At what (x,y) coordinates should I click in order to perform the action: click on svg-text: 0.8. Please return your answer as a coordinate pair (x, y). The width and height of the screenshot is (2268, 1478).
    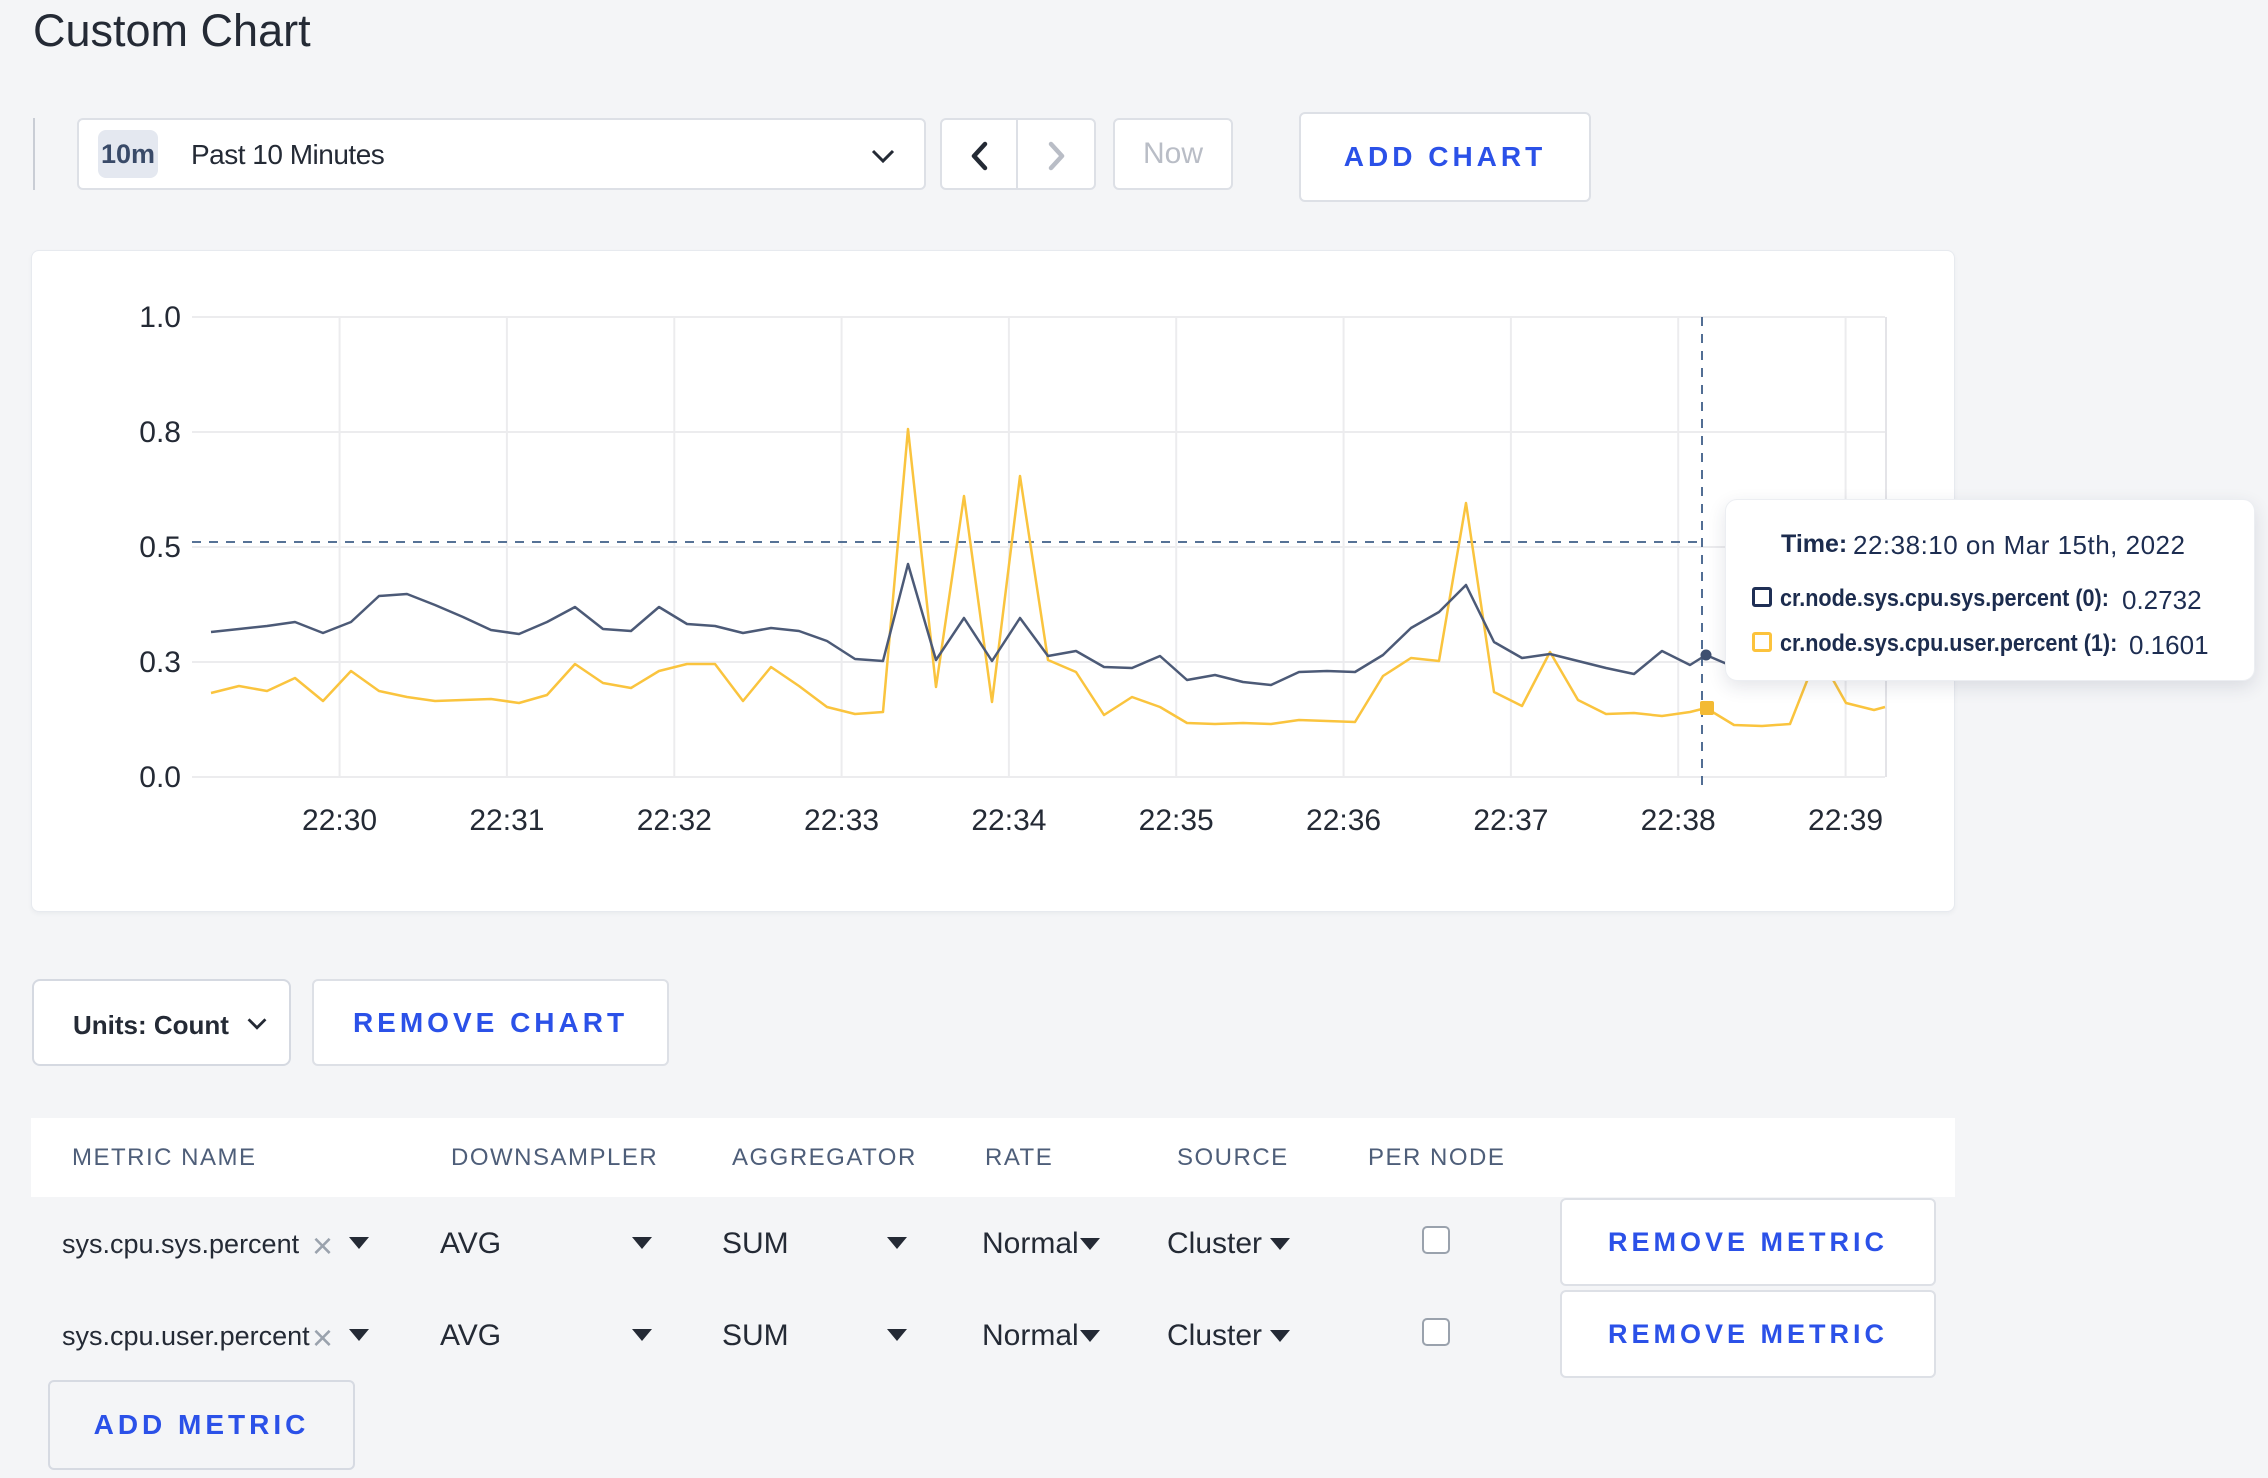
    Looking at the image, I should click on (160, 432).